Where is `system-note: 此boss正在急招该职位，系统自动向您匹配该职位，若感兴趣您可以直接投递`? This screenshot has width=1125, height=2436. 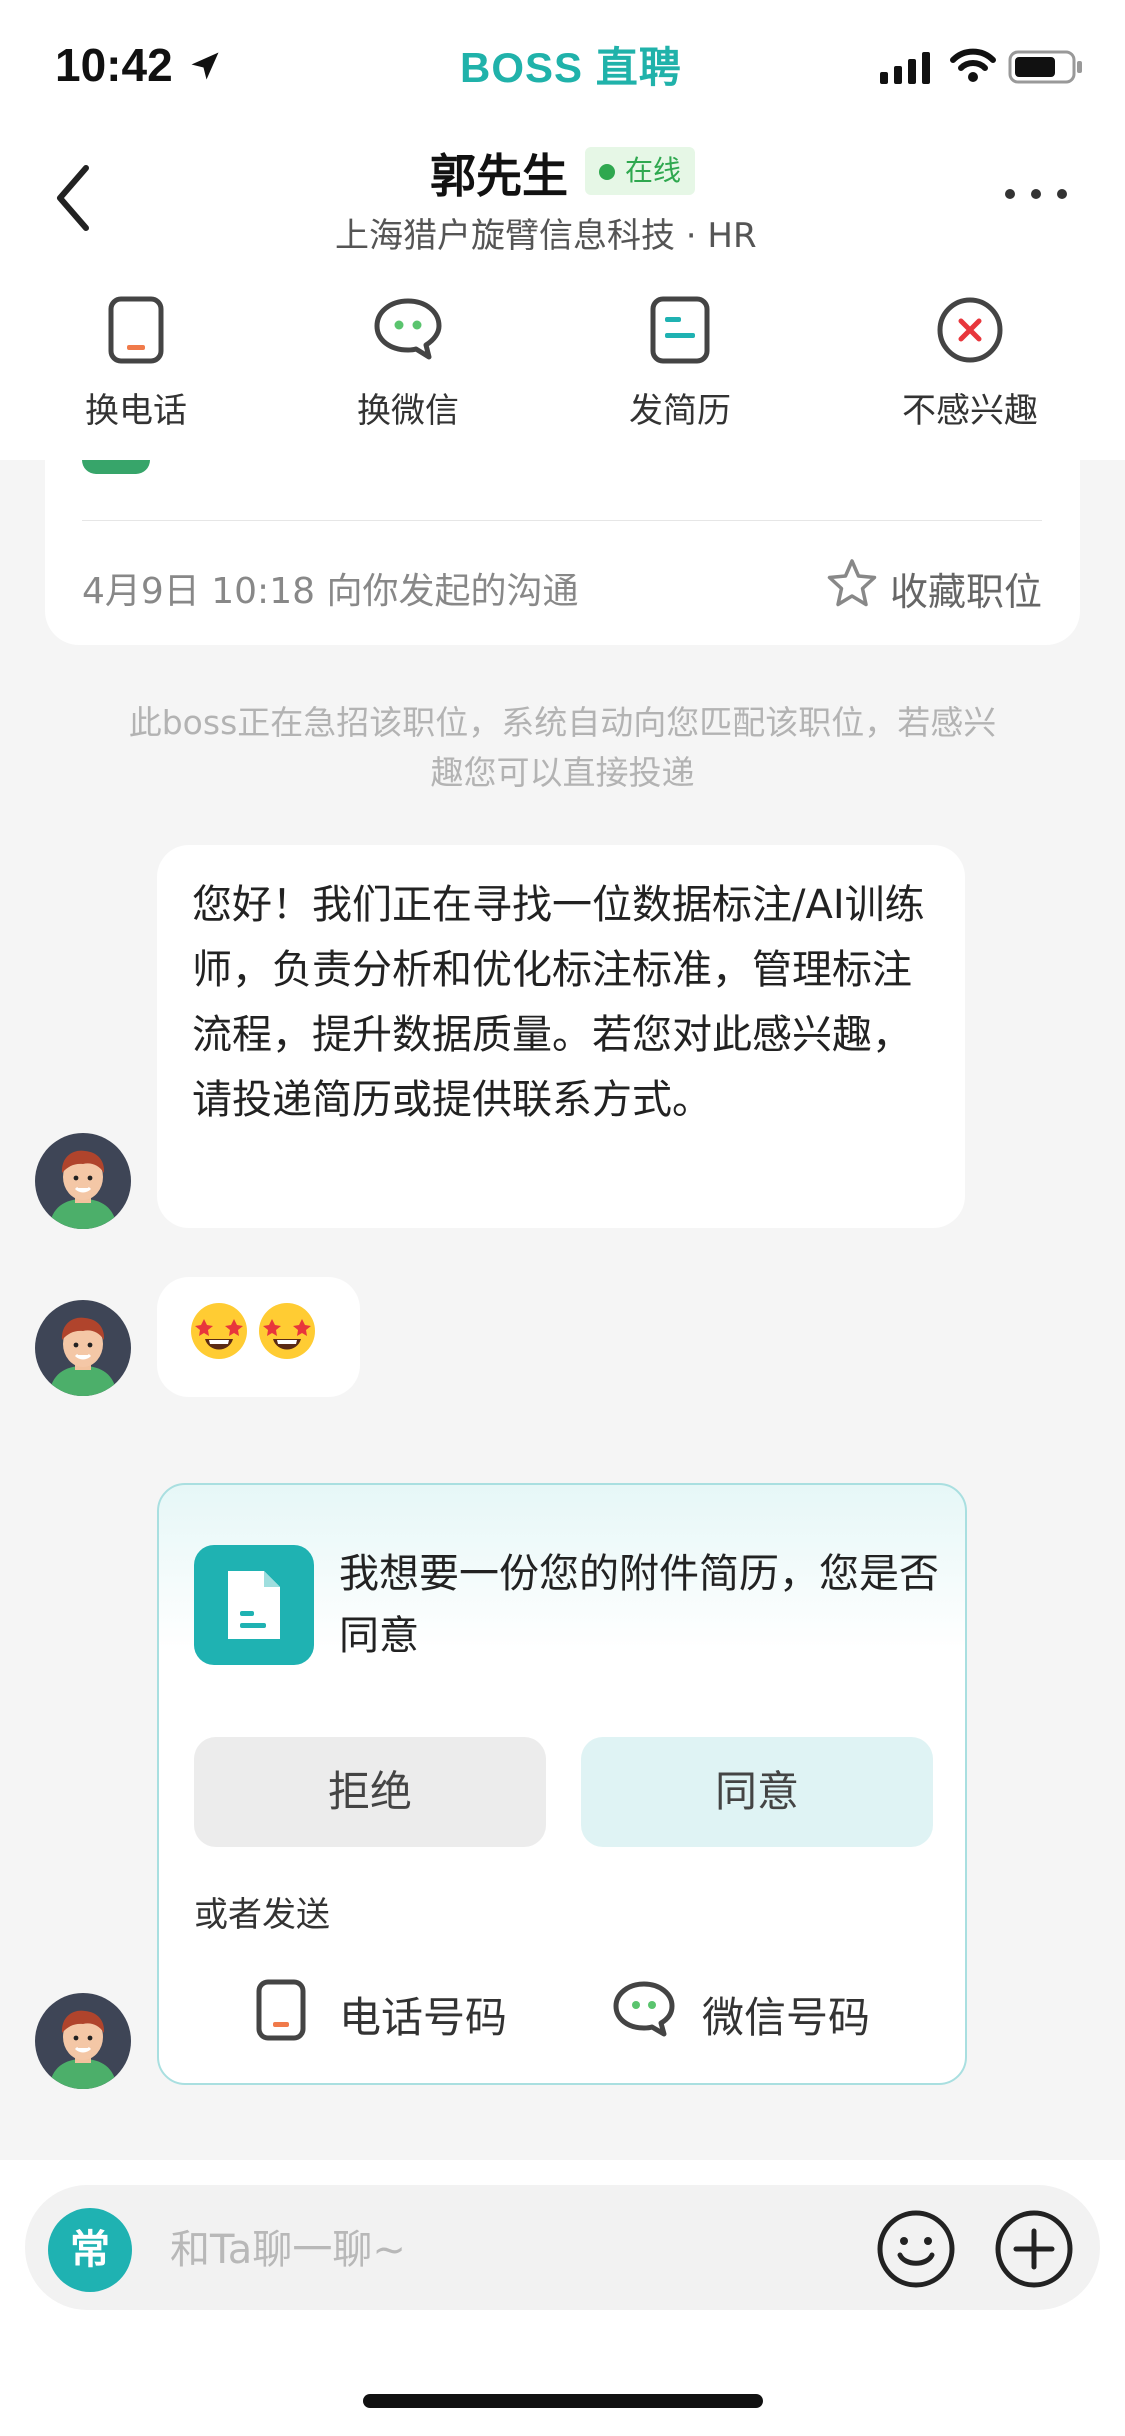
system-note: 此boss正在急招该职位，系统自动向您匹配该职位，若感兴趣您可以直接投递 is located at coordinates (562, 747).